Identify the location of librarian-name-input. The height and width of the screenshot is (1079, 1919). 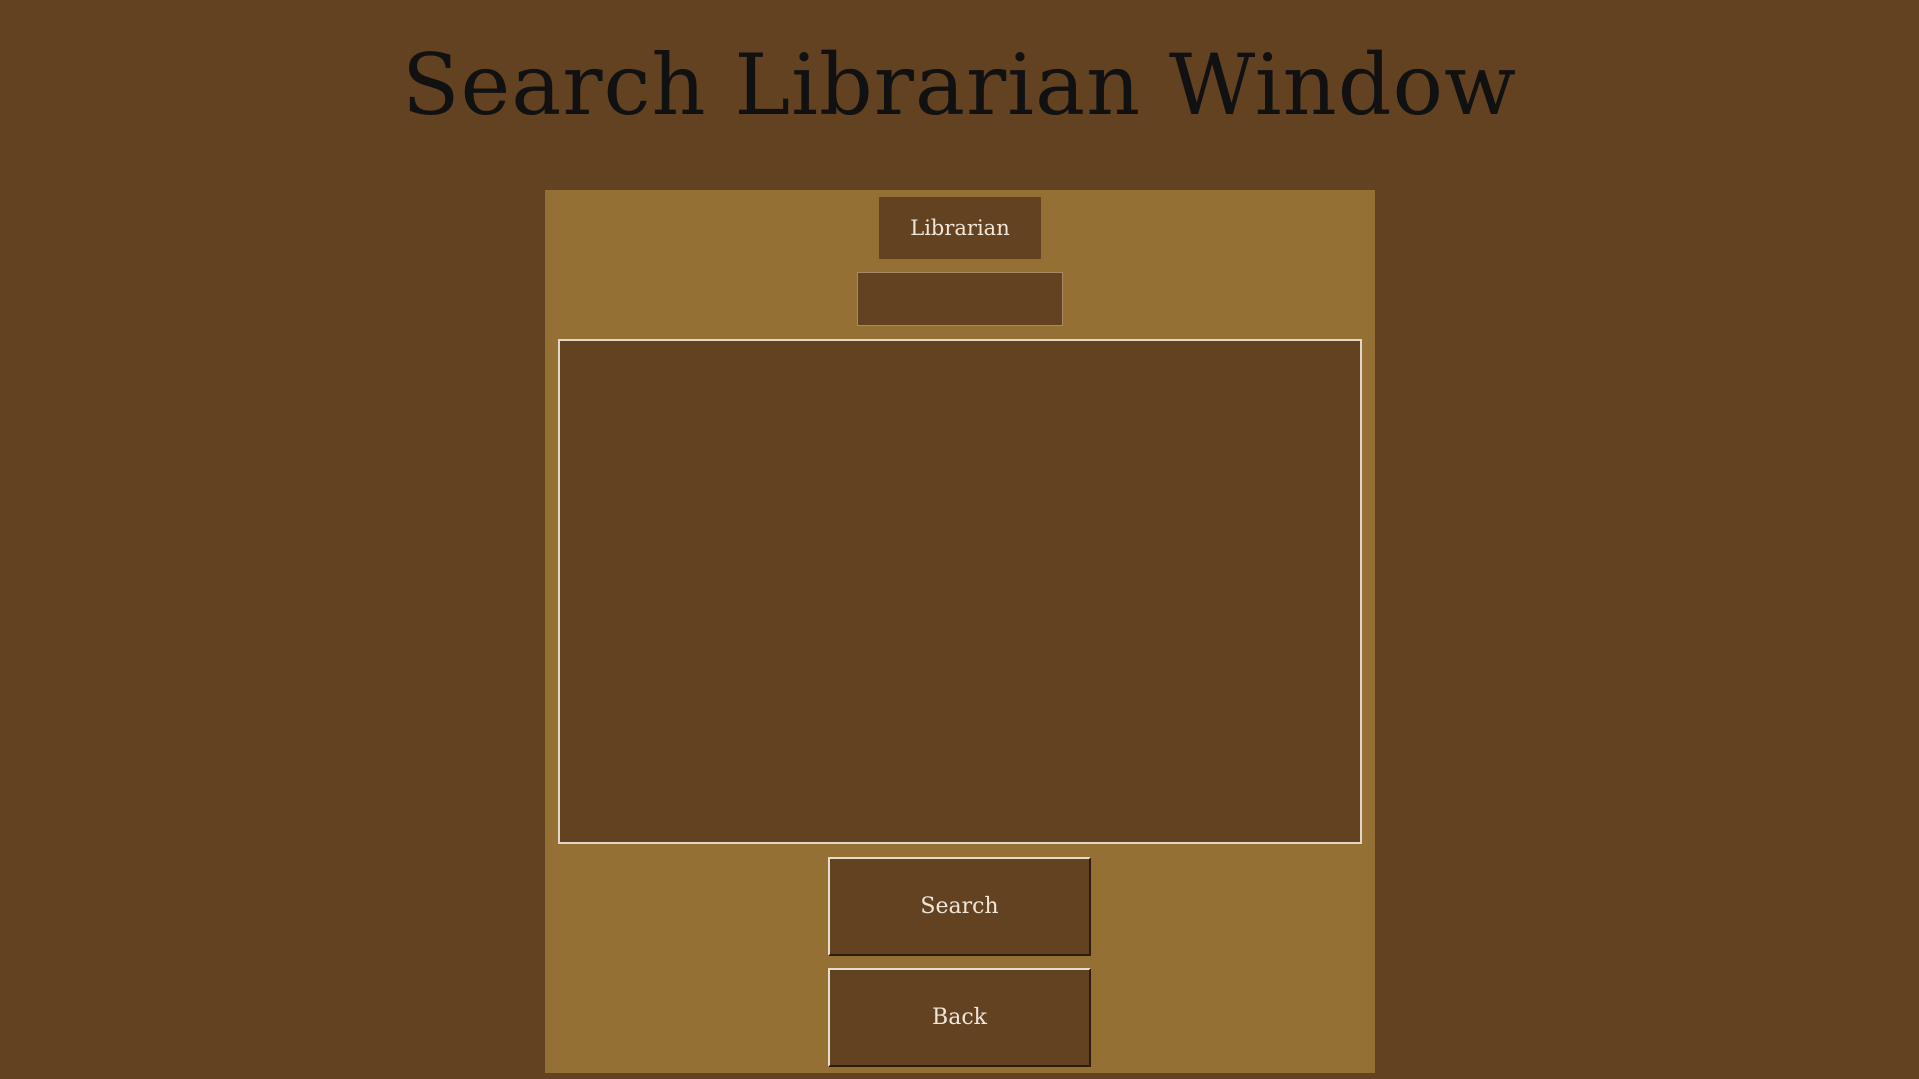
(960, 299).